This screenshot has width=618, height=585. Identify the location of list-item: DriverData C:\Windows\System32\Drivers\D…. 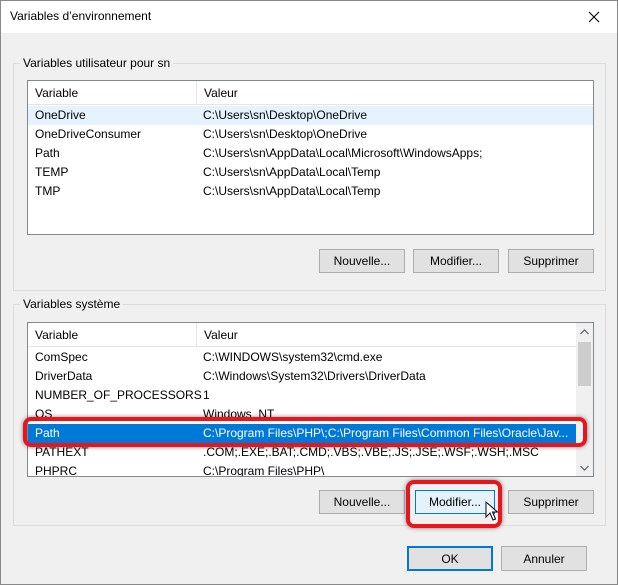
(310, 376).